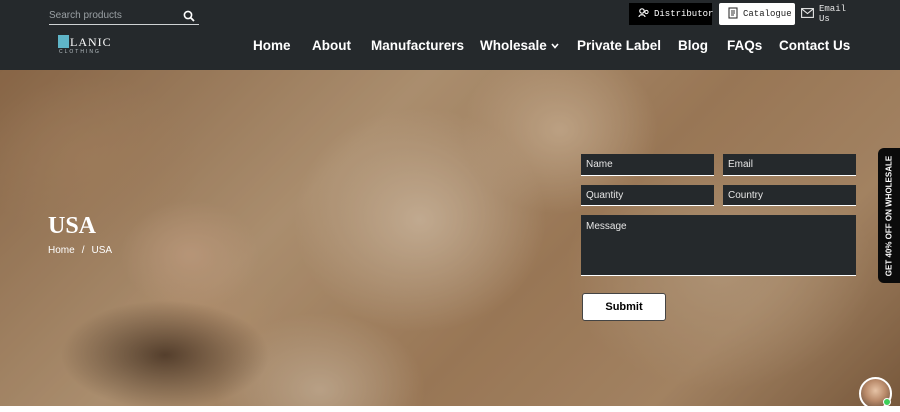 The width and height of the screenshot is (900, 412). What do you see at coordinates (72, 226) in the screenshot?
I see `page-title: USA` at bounding box center [72, 226].